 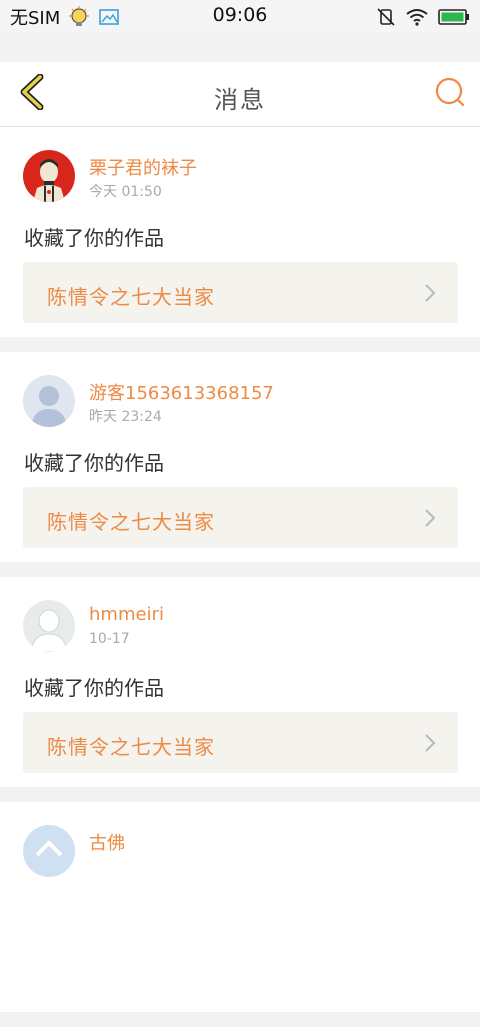 I want to click on nav-bar: 消息, so click(x=240, y=94).